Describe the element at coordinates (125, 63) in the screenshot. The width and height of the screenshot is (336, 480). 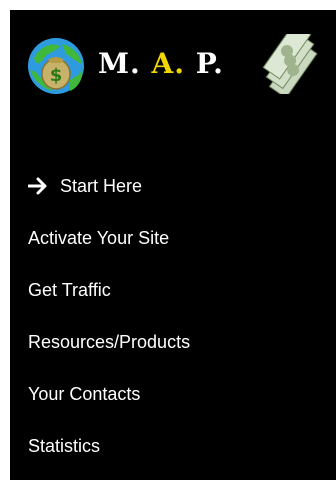
I see `brand-text-part1: M.` at that location.